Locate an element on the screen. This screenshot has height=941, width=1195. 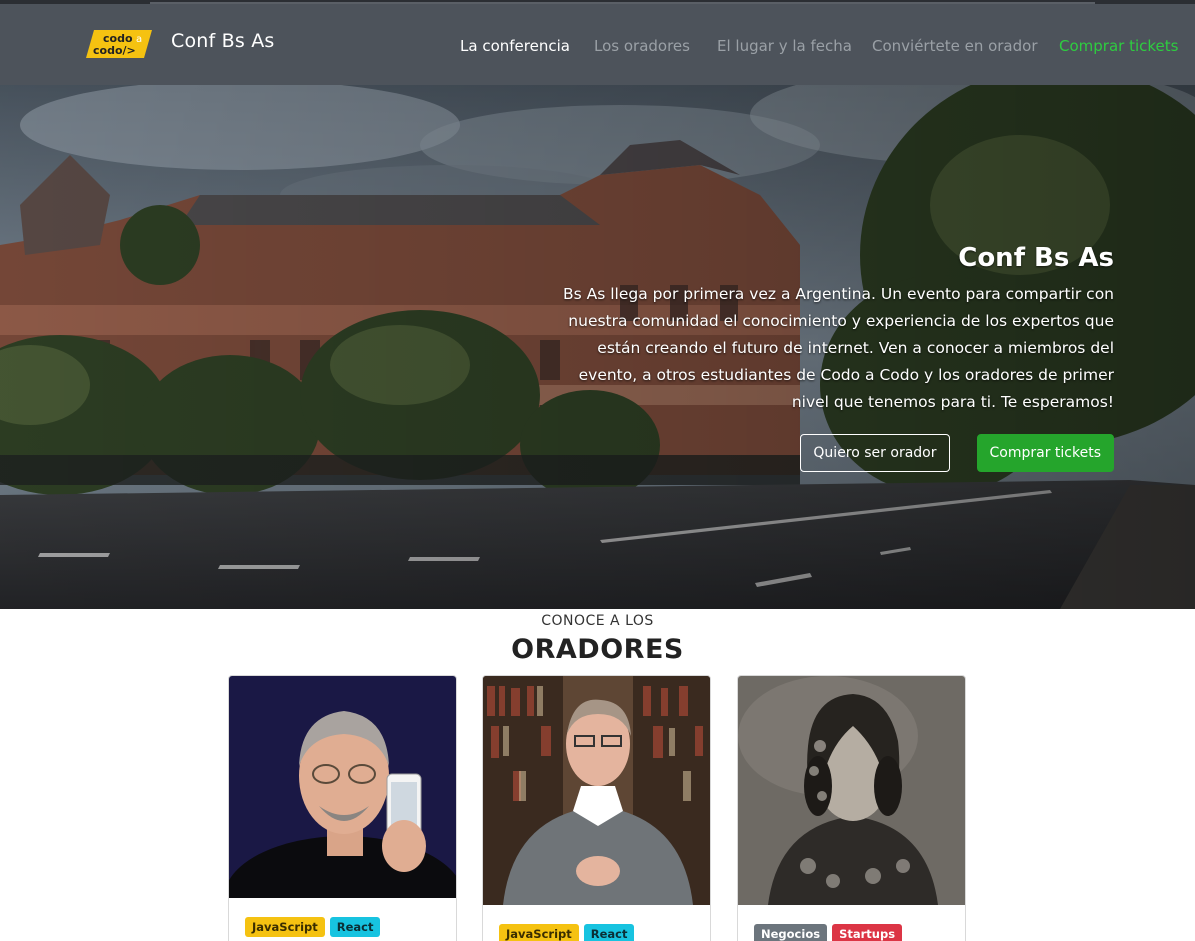
speaker-badges: Negocios Startups is located at coordinates (828, 932).